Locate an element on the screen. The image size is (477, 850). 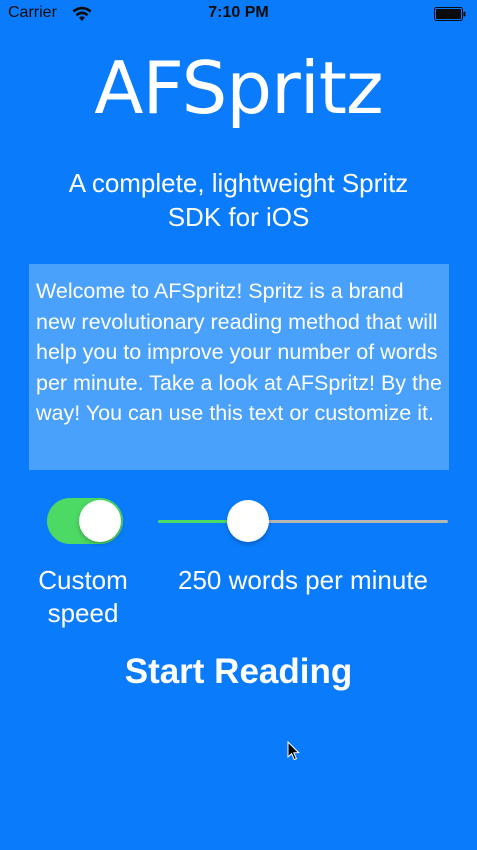
status-bar: Carrier 7:10 PM is located at coordinates (238, 14).